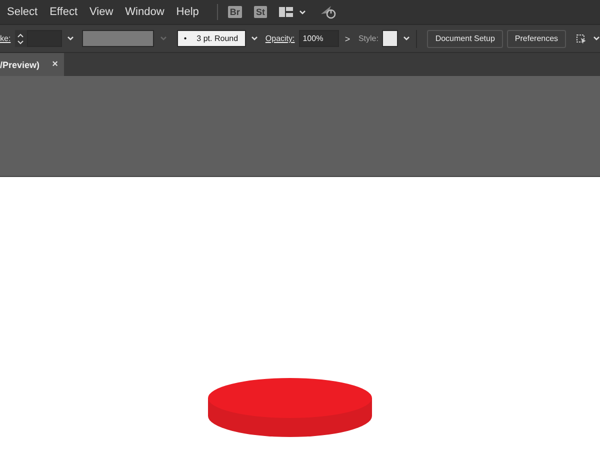  I want to click on sync-icon, so click(328, 12).